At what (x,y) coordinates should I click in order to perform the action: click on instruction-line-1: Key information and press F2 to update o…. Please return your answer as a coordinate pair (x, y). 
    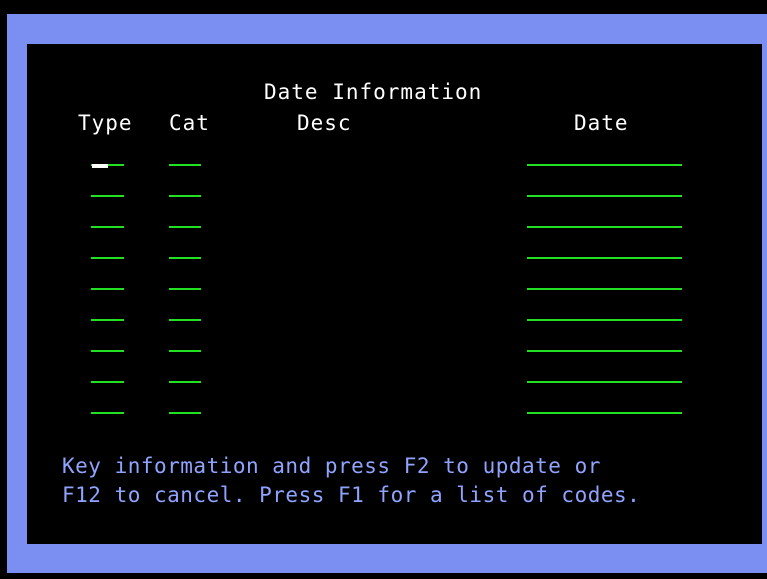
    Looking at the image, I should click on (331, 466).